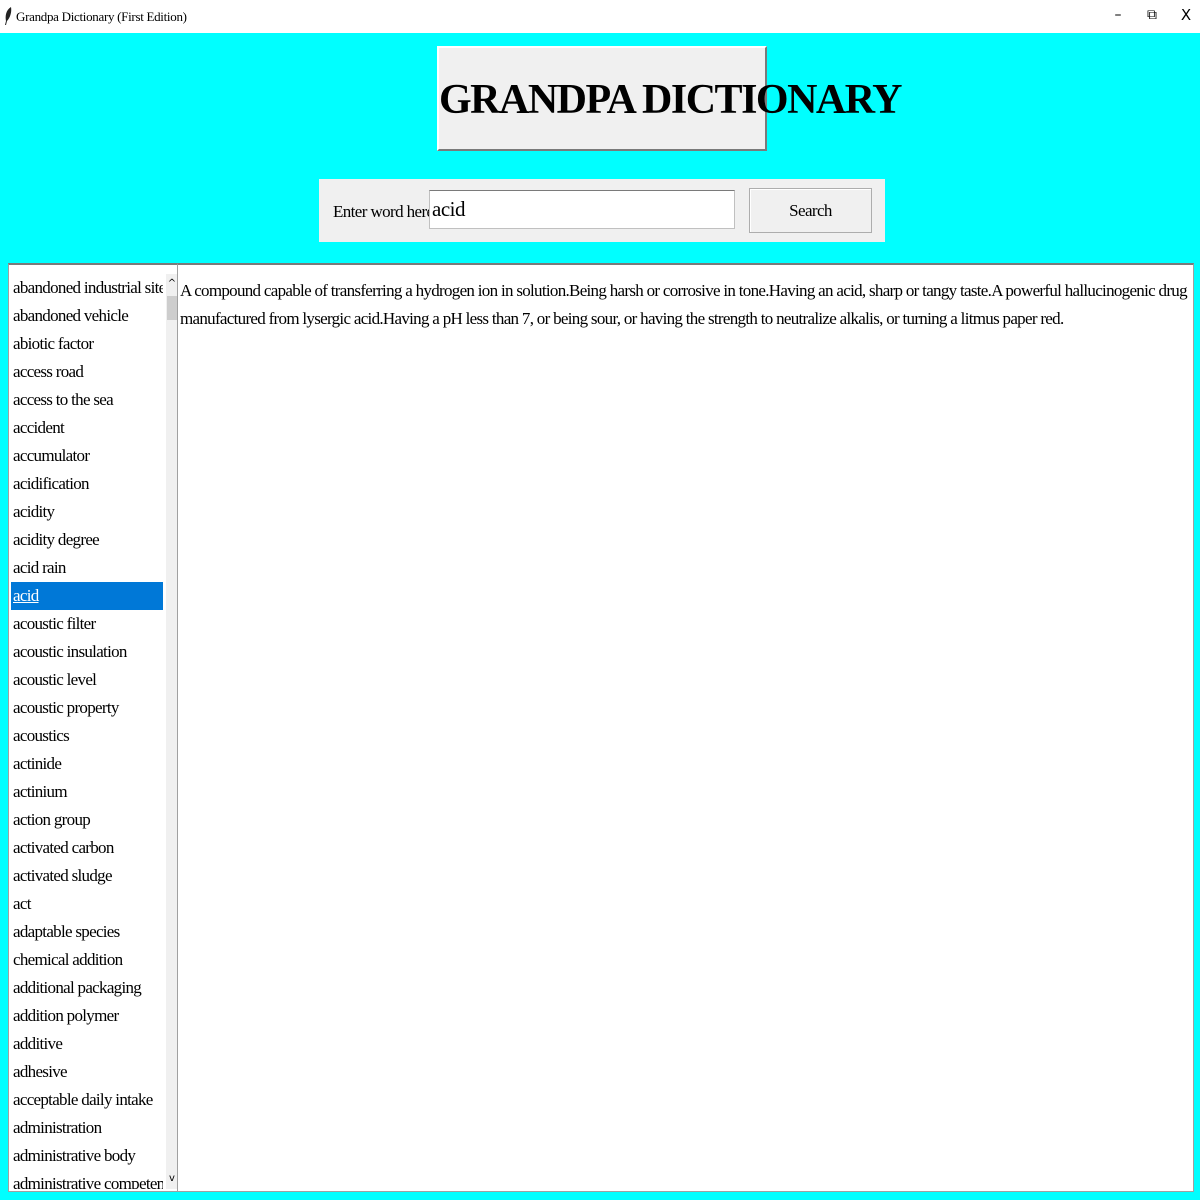  Describe the element at coordinates (87, 1156) in the screenshot. I see `list-item: administrative body` at that location.